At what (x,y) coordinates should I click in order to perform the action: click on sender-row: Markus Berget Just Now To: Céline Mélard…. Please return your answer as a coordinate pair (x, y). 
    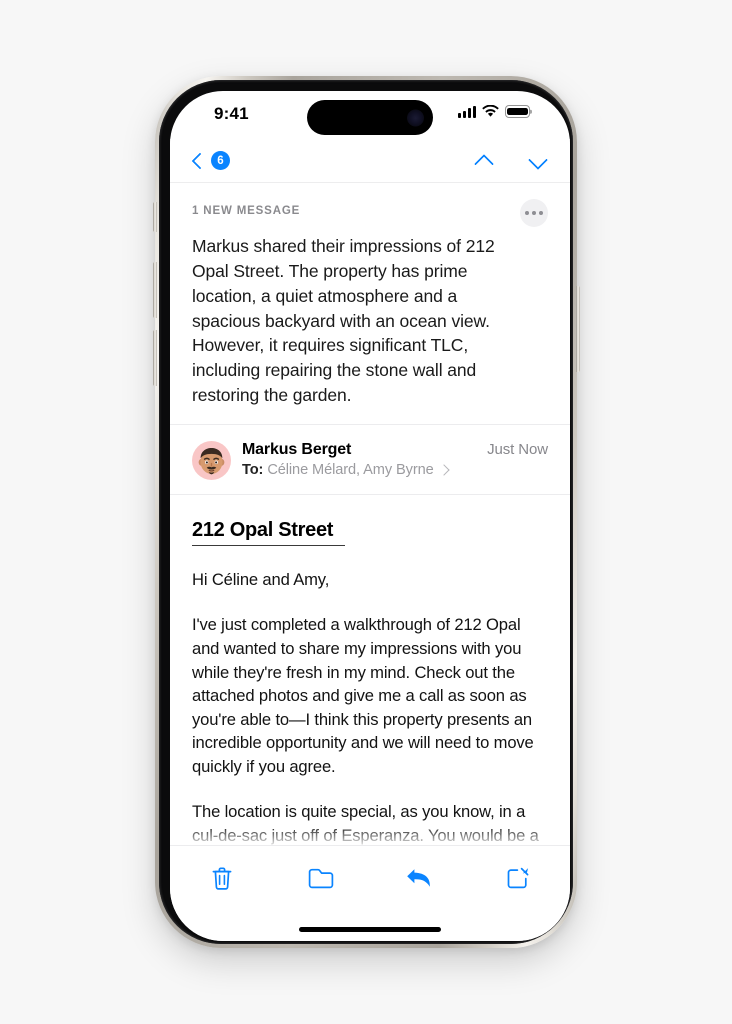
    Looking at the image, I should click on (370, 460).